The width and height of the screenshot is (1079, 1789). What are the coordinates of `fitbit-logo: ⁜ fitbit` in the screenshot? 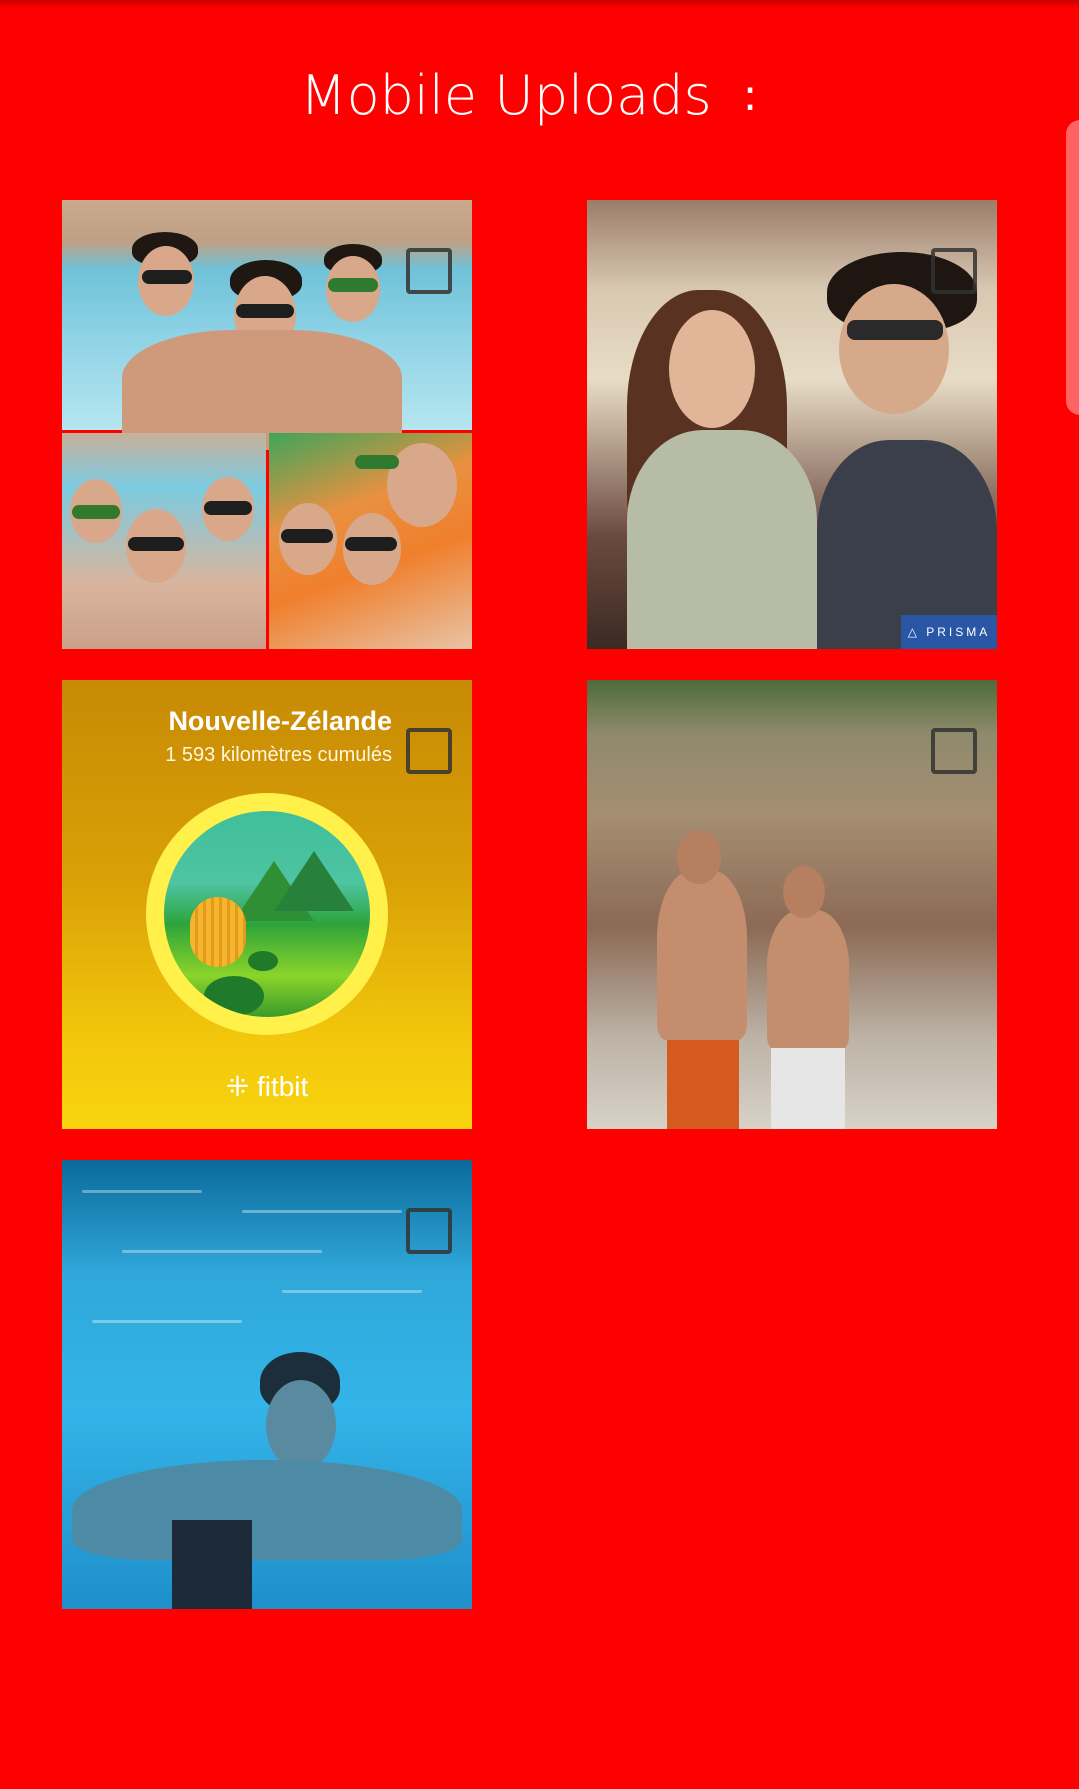 It's located at (267, 1086).